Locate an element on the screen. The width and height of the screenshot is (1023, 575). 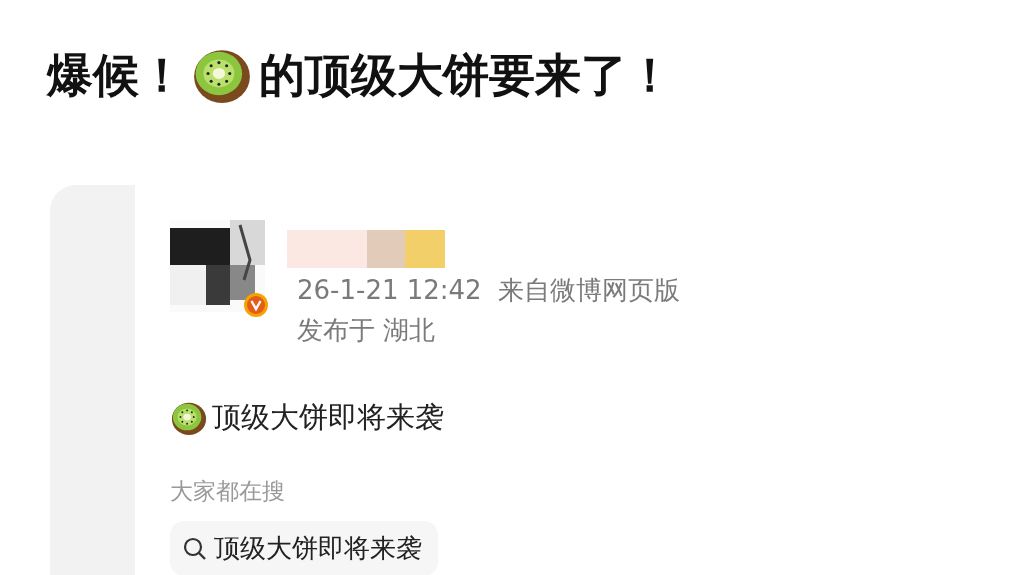
search-suggestion: 顶级大饼即将来袭 is located at coordinates (304, 548).